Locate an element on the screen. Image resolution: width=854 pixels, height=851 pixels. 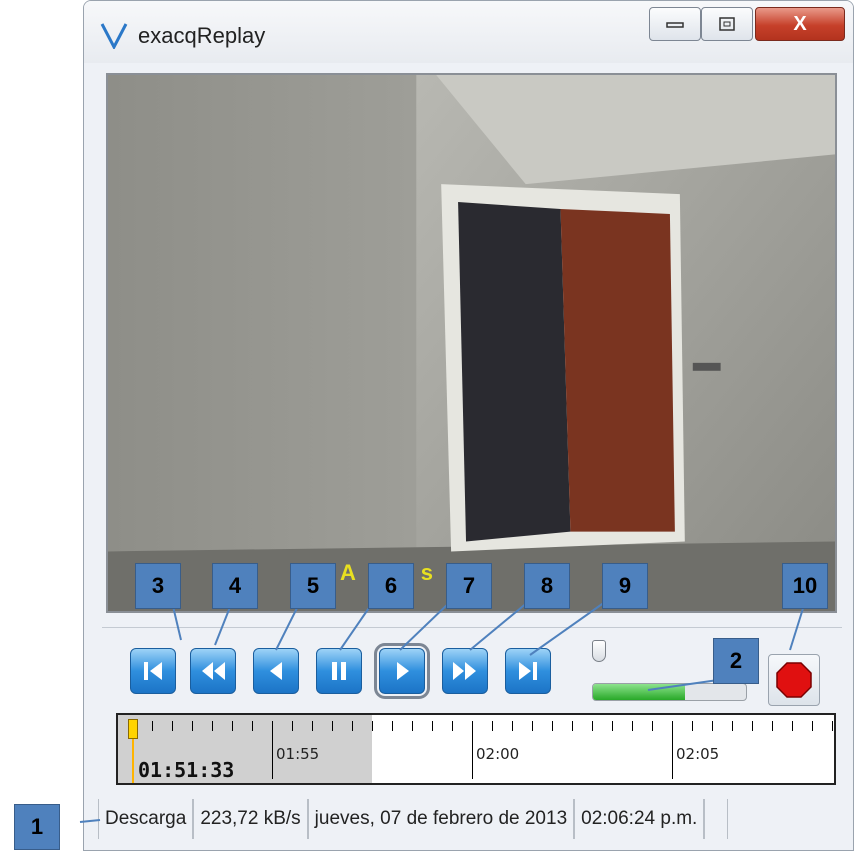
callout-10: 10 is located at coordinates (805, 586).